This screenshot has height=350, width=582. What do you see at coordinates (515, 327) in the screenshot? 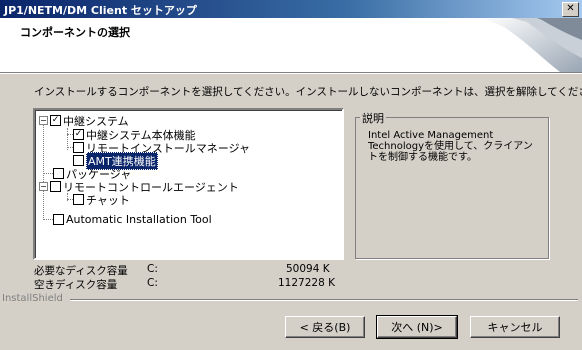
I see `cancel-button: キャンセル` at bounding box center [515, 327].